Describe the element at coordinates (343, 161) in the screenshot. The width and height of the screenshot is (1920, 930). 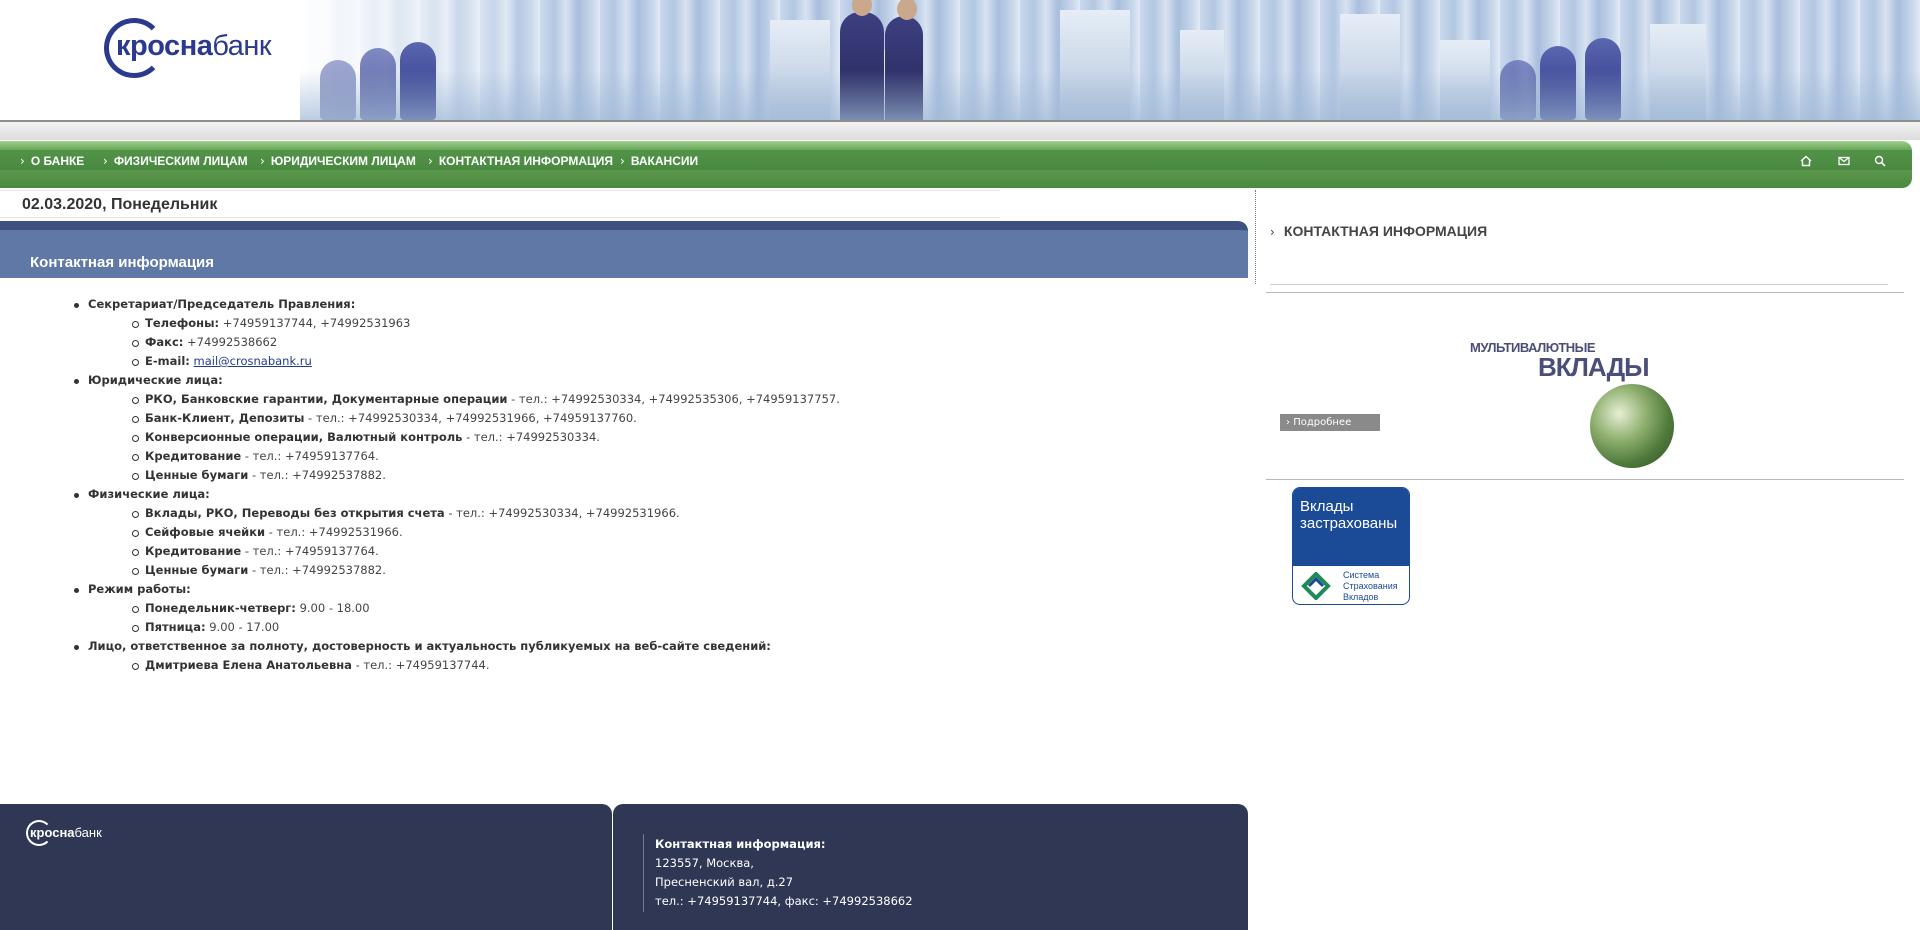
I see `nav-item-label: ЮРИДИЧЕСКИМ ЛИЦАМ` at that location.